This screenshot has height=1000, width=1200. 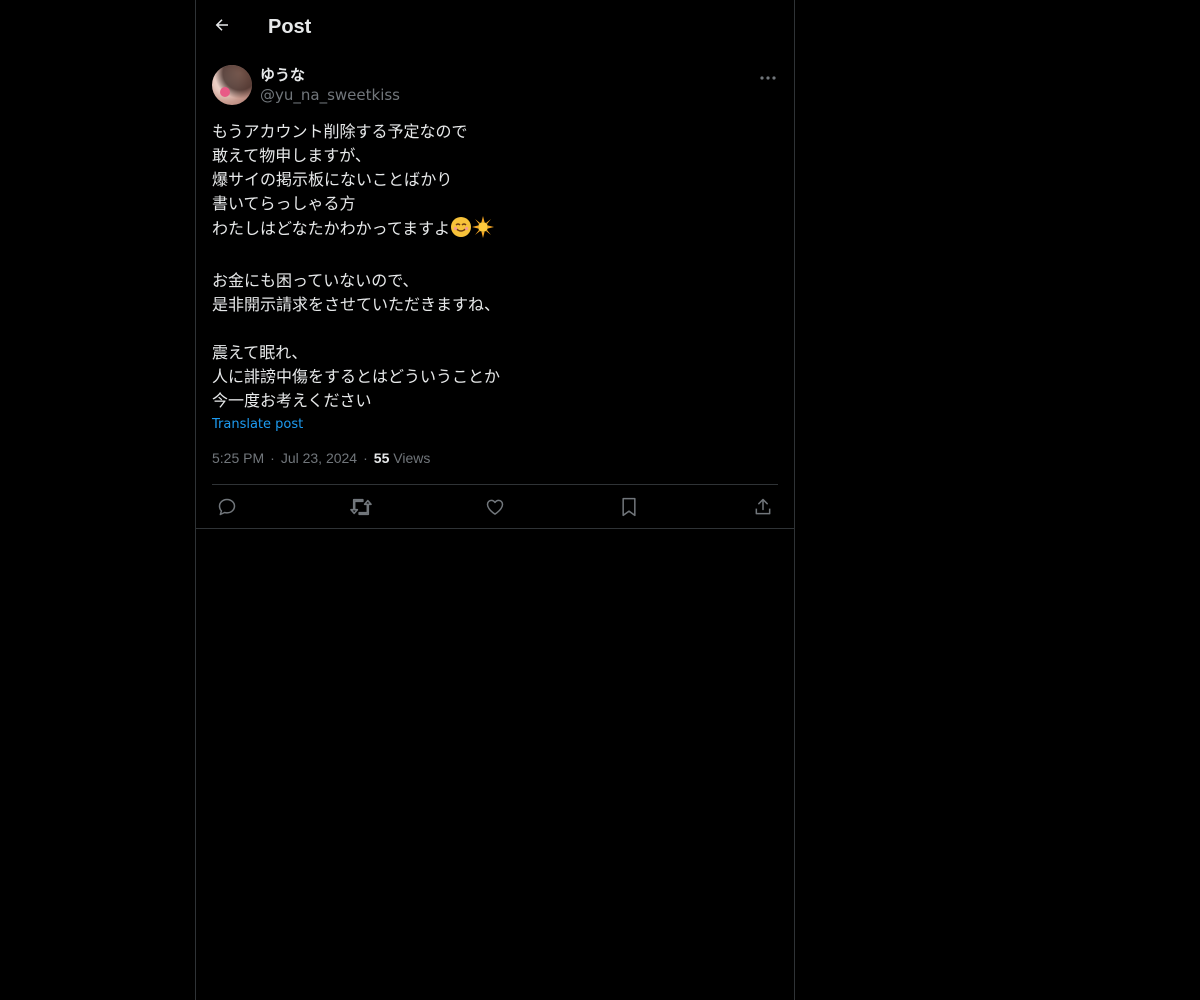 What do you see at coordinates (356, 304) in the screenshot?
I see `post-line: 是非開示請求をさせていただきますね、` at bounding box center [356, 304].